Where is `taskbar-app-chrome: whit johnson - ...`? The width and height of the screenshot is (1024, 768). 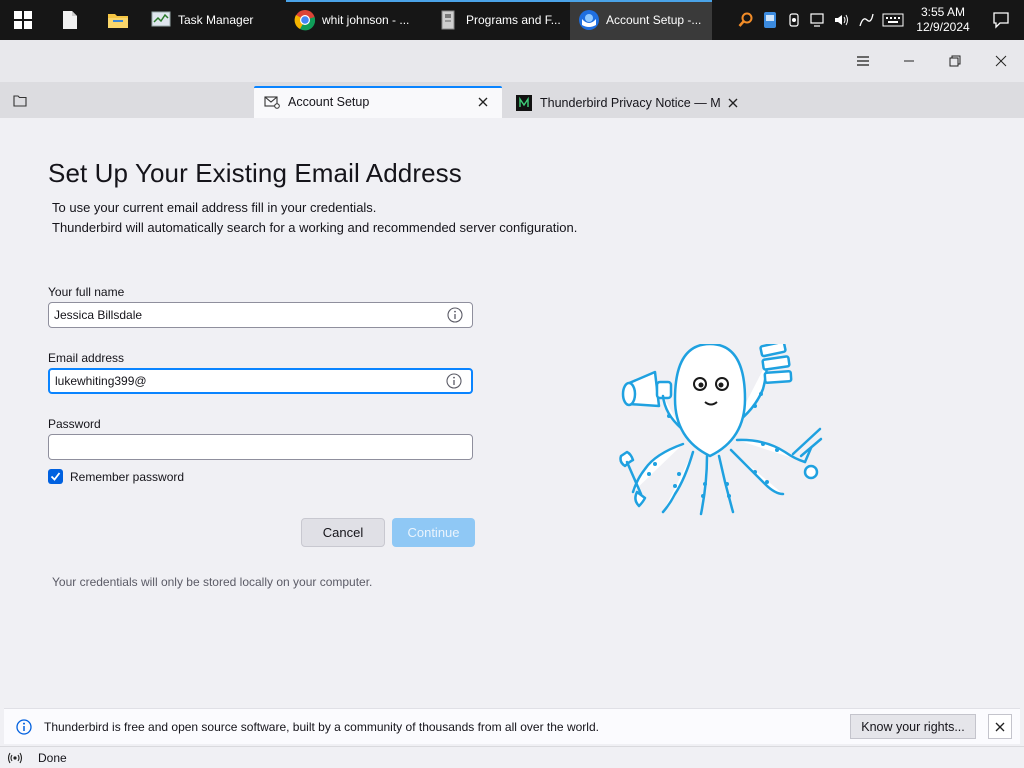 taskbar-app-chrome: whit johnson - ... is located at coordinates (358, 20).